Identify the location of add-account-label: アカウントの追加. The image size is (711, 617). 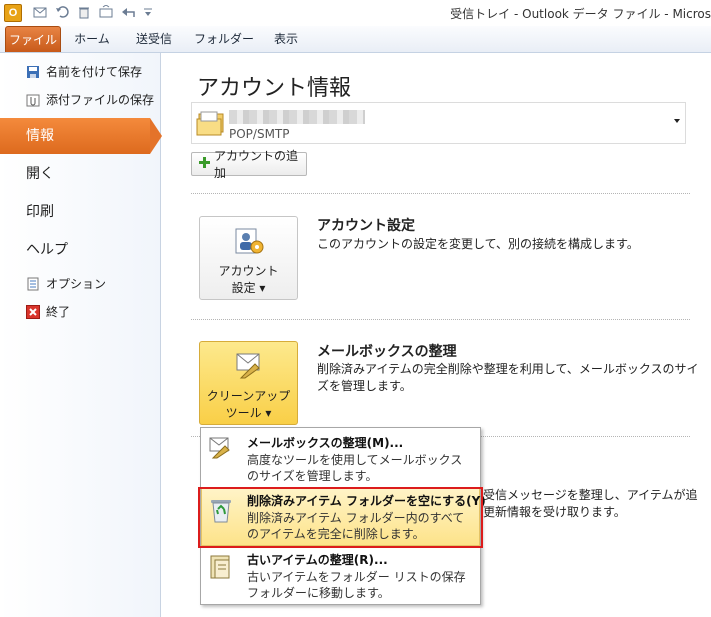
(256, 164).